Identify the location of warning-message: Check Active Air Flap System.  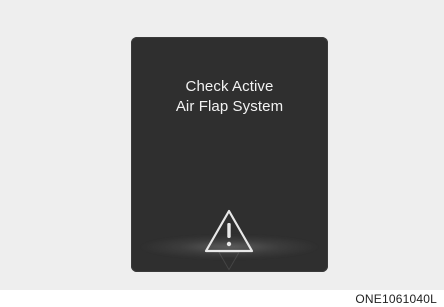
(229, 97).